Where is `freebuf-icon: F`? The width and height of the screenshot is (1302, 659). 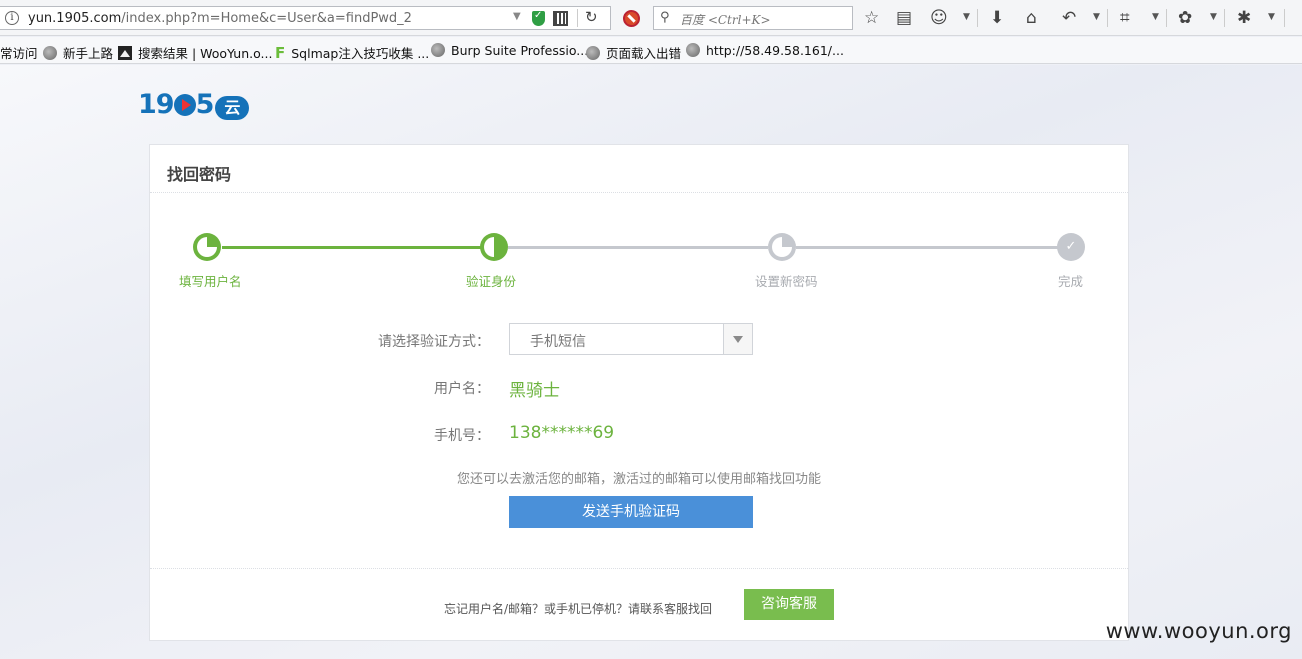
freebuf-icon: F is located at coordinates (280, 53).